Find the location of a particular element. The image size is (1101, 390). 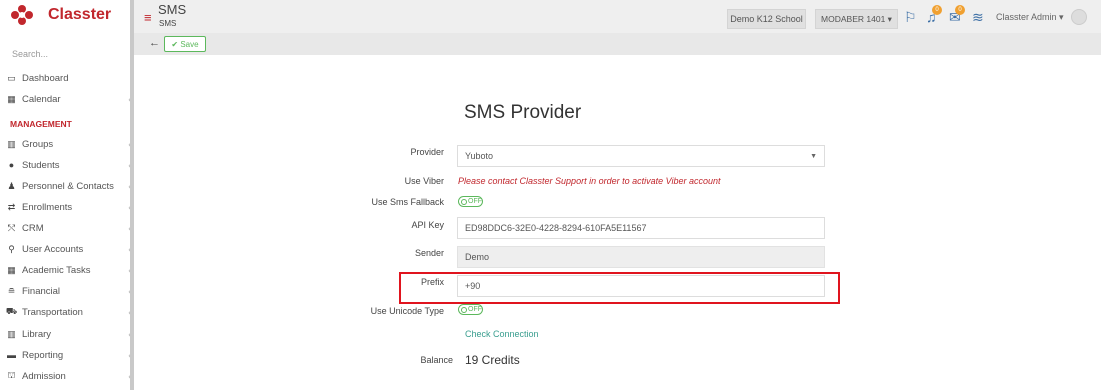

classter-logo-icon is located at coordinates (22, 15).